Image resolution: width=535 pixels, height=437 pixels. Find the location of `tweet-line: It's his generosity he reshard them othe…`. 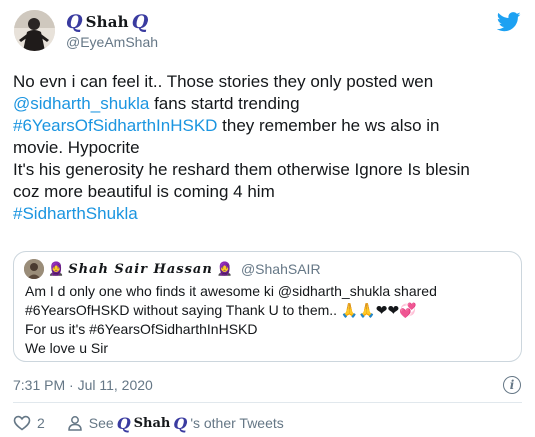

tweet-line: It's his generosity he reshard them othe… is located at coordinates (268, 170).